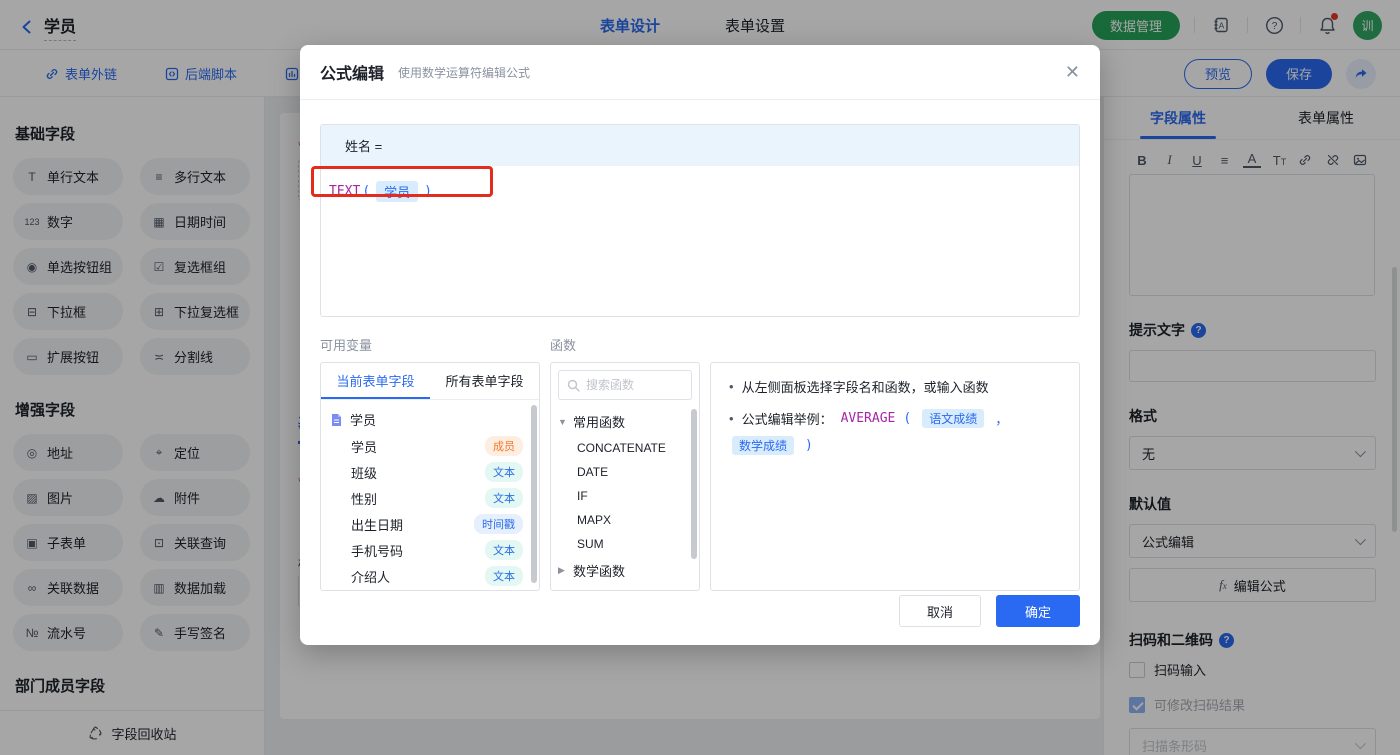  I want to click on functions-label: 函数, so click(563, 345).